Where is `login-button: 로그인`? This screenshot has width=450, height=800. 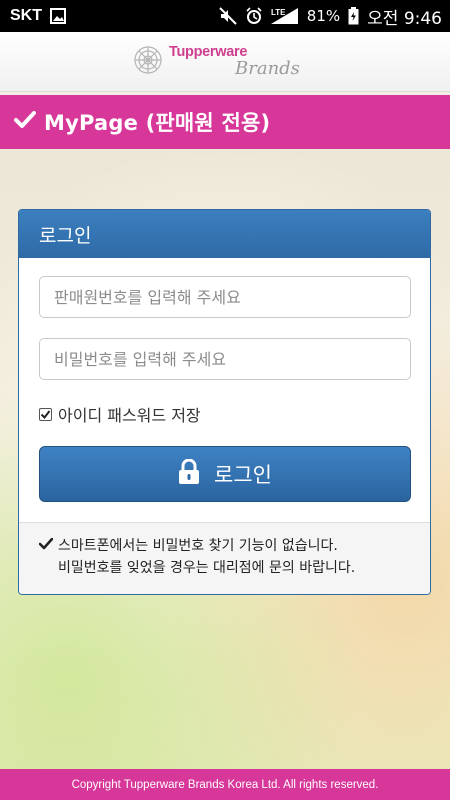 login-button: 로그인 is located at coordinates (225, 474).